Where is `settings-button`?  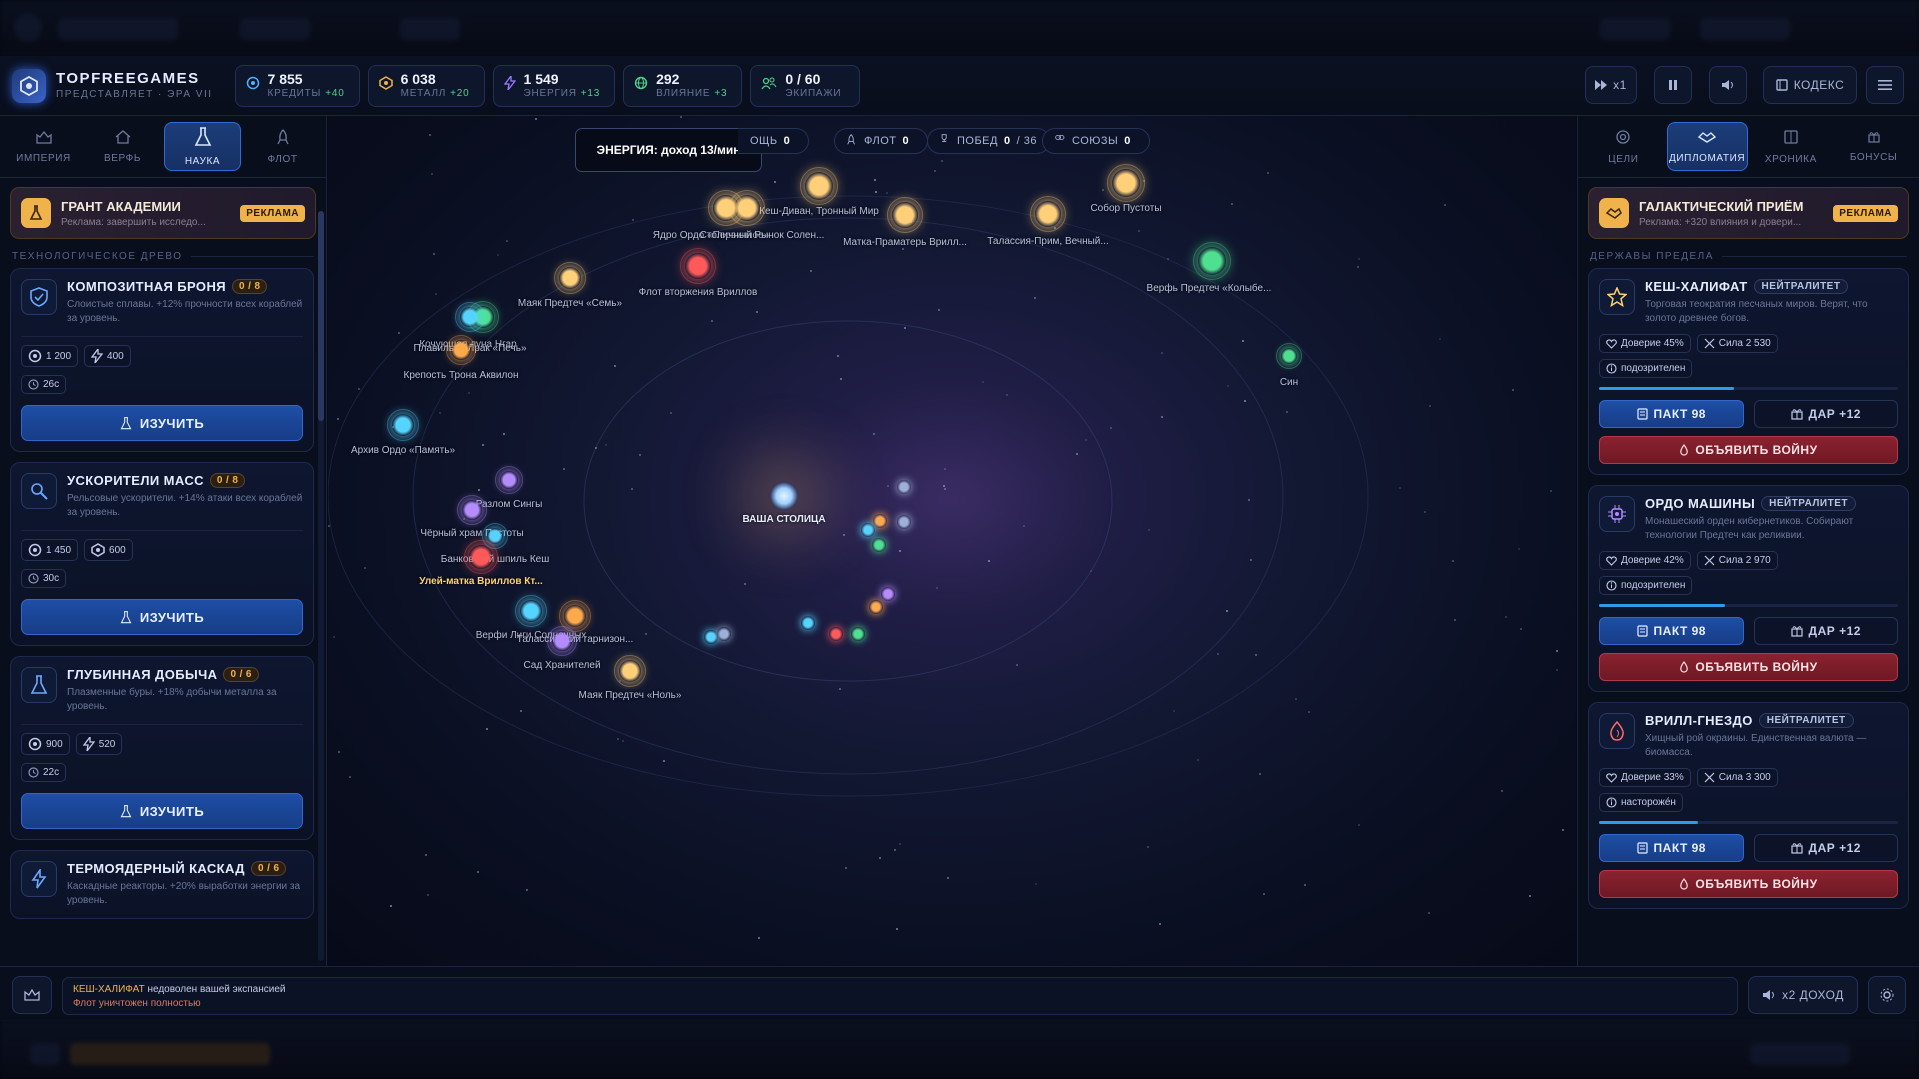
settings-button is located at coordinates (1887, 995).